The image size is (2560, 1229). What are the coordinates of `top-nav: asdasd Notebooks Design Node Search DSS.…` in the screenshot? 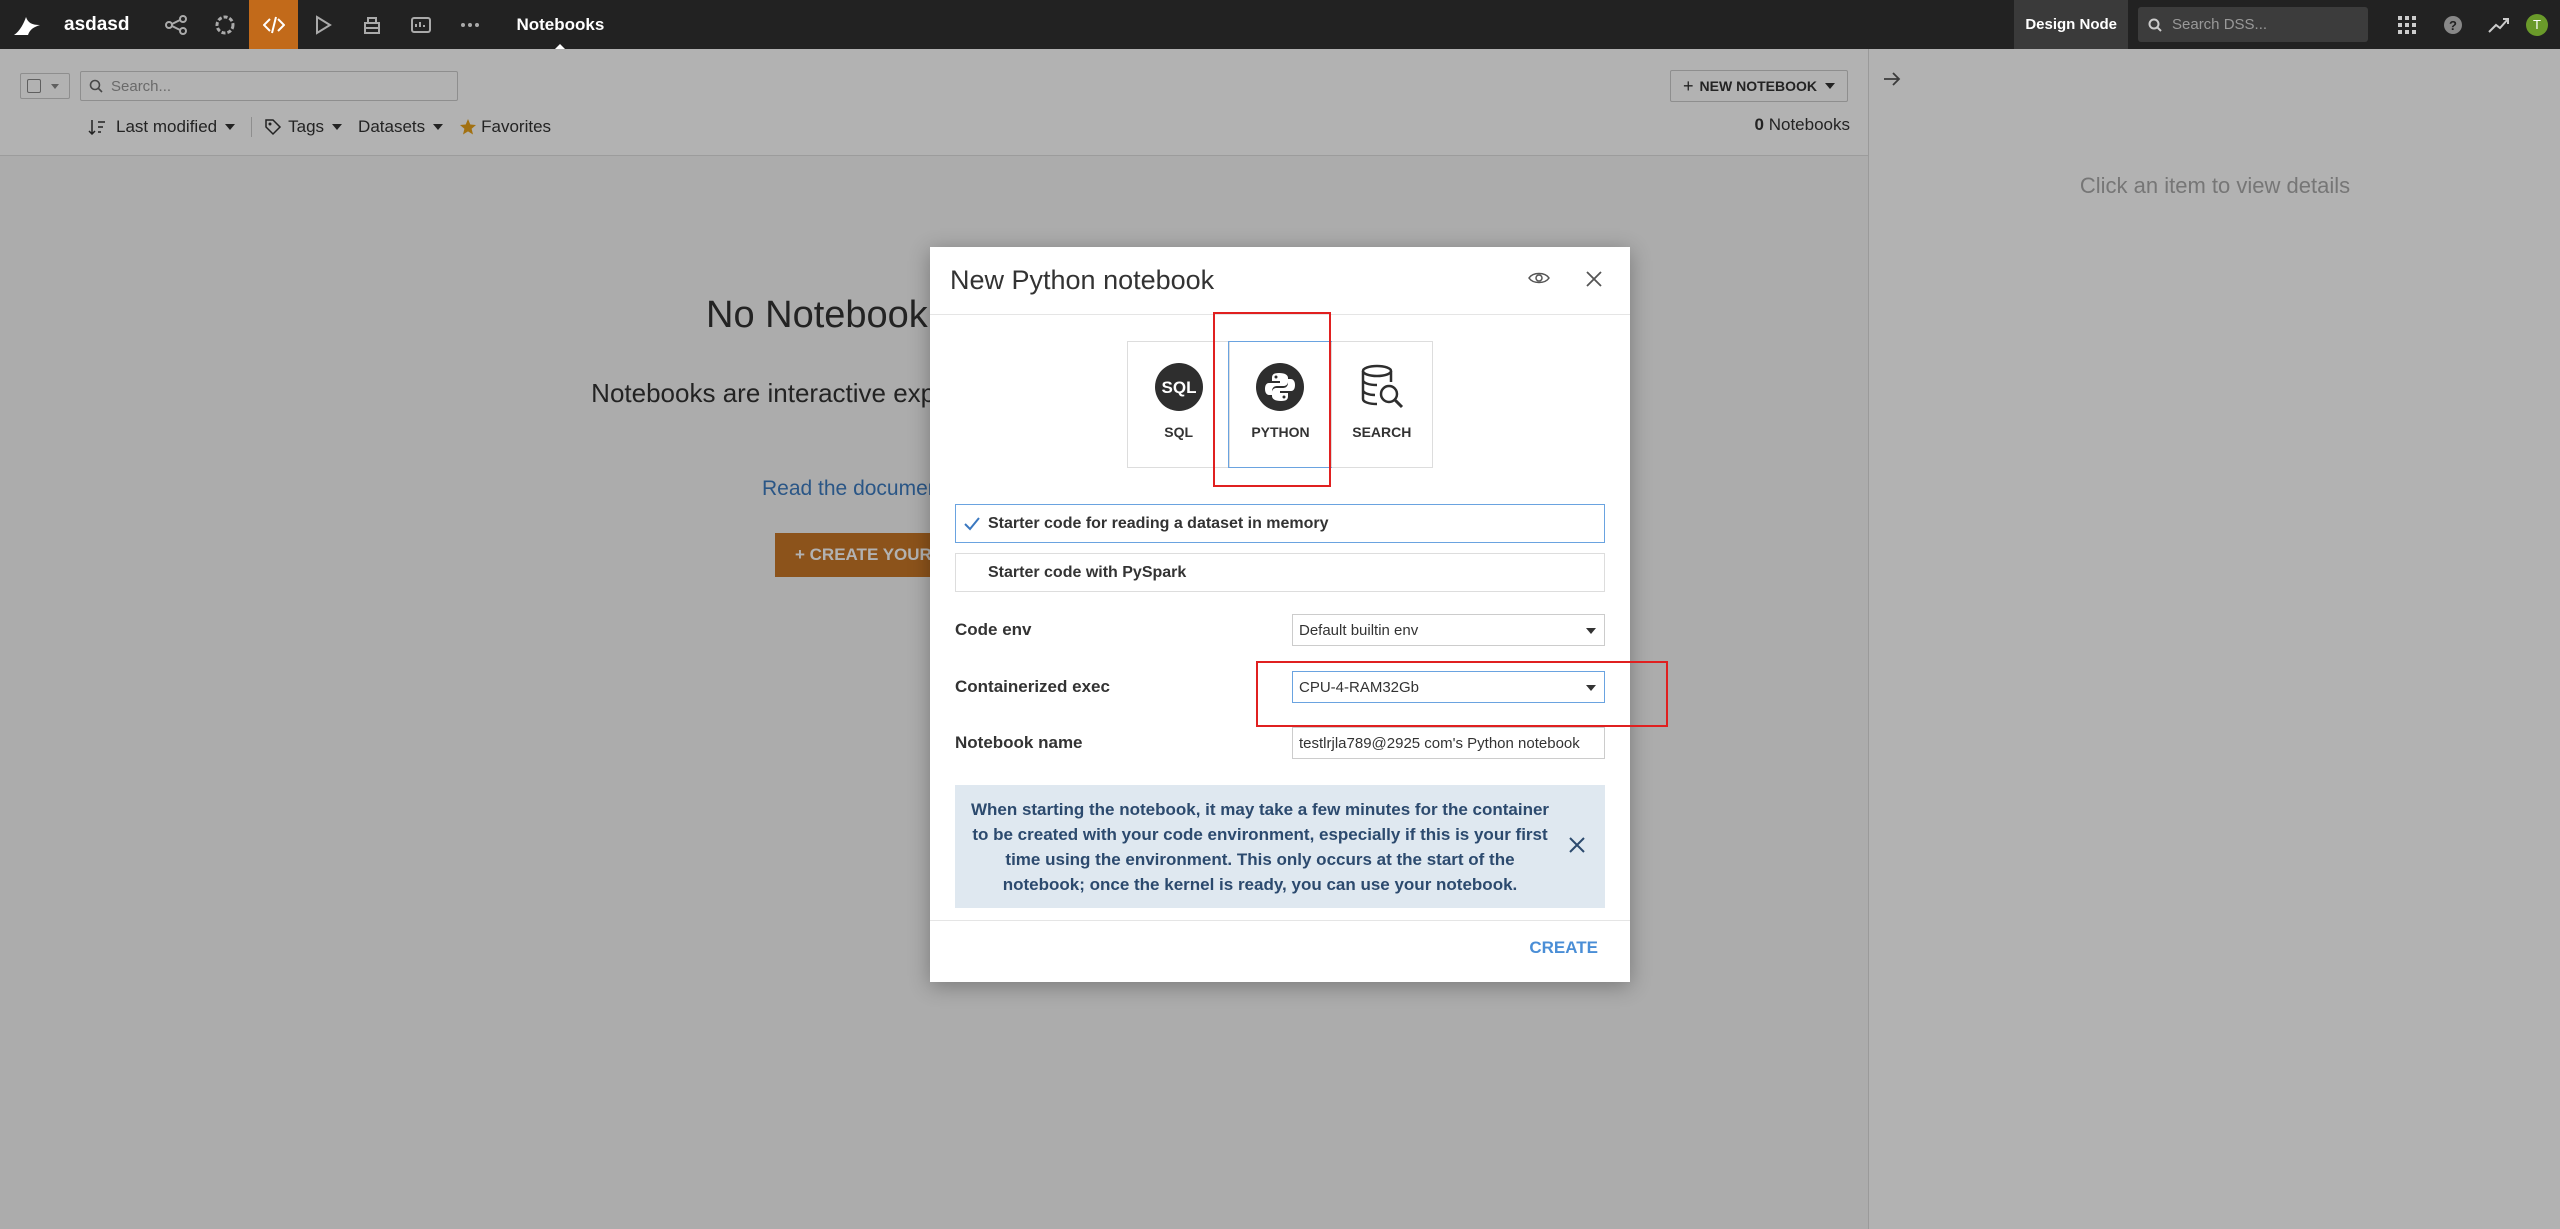 It's located at (1280, 24).